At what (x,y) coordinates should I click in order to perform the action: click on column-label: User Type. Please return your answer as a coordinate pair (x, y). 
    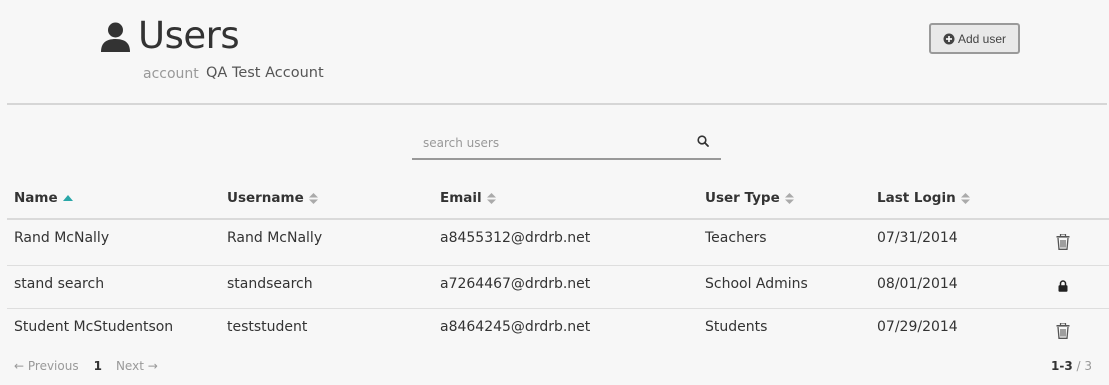
    Looking at the image, I should click on (742, 198).